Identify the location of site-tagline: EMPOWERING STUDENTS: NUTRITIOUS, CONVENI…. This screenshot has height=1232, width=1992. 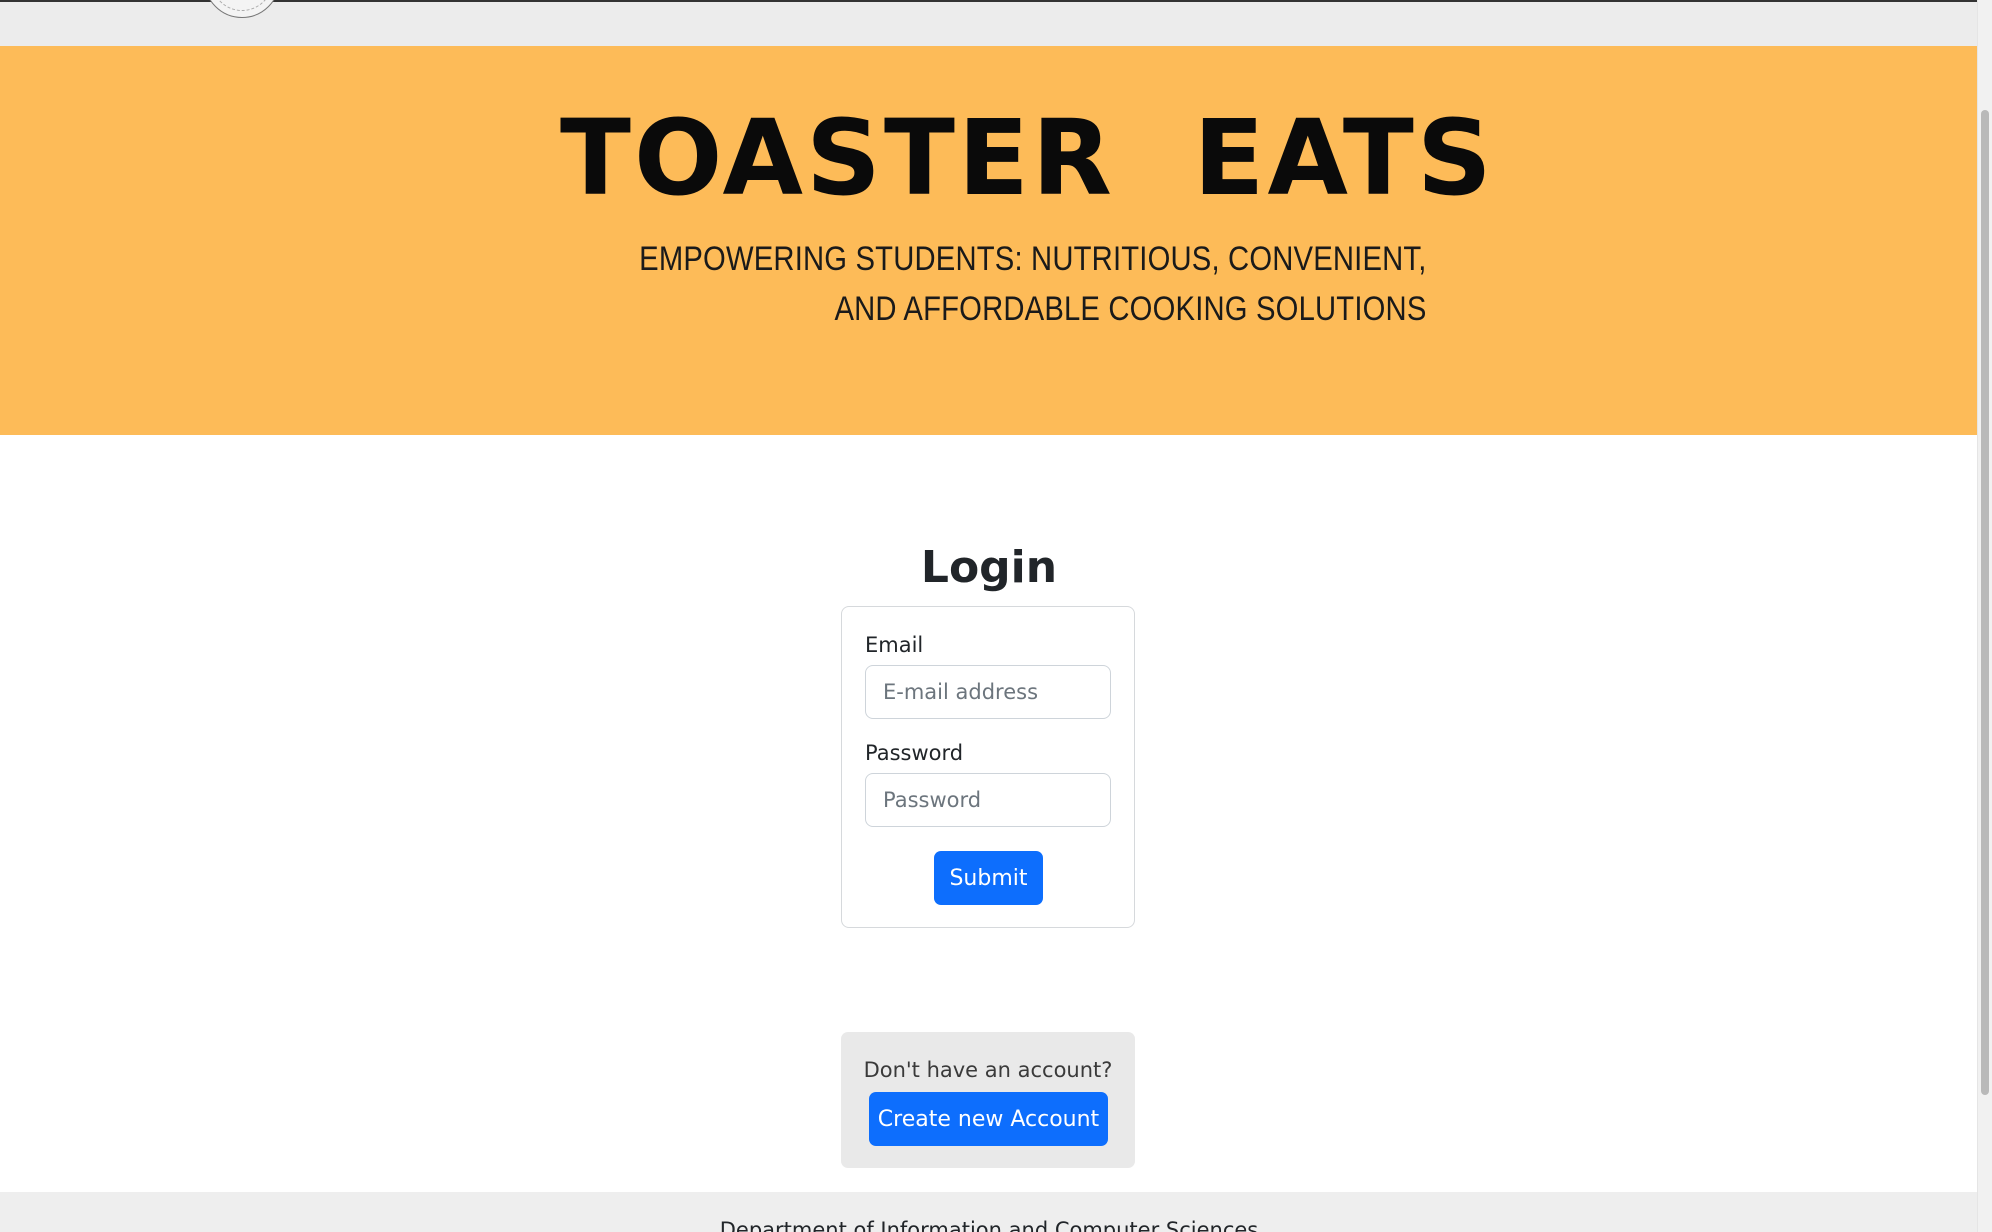
(1033, 284).